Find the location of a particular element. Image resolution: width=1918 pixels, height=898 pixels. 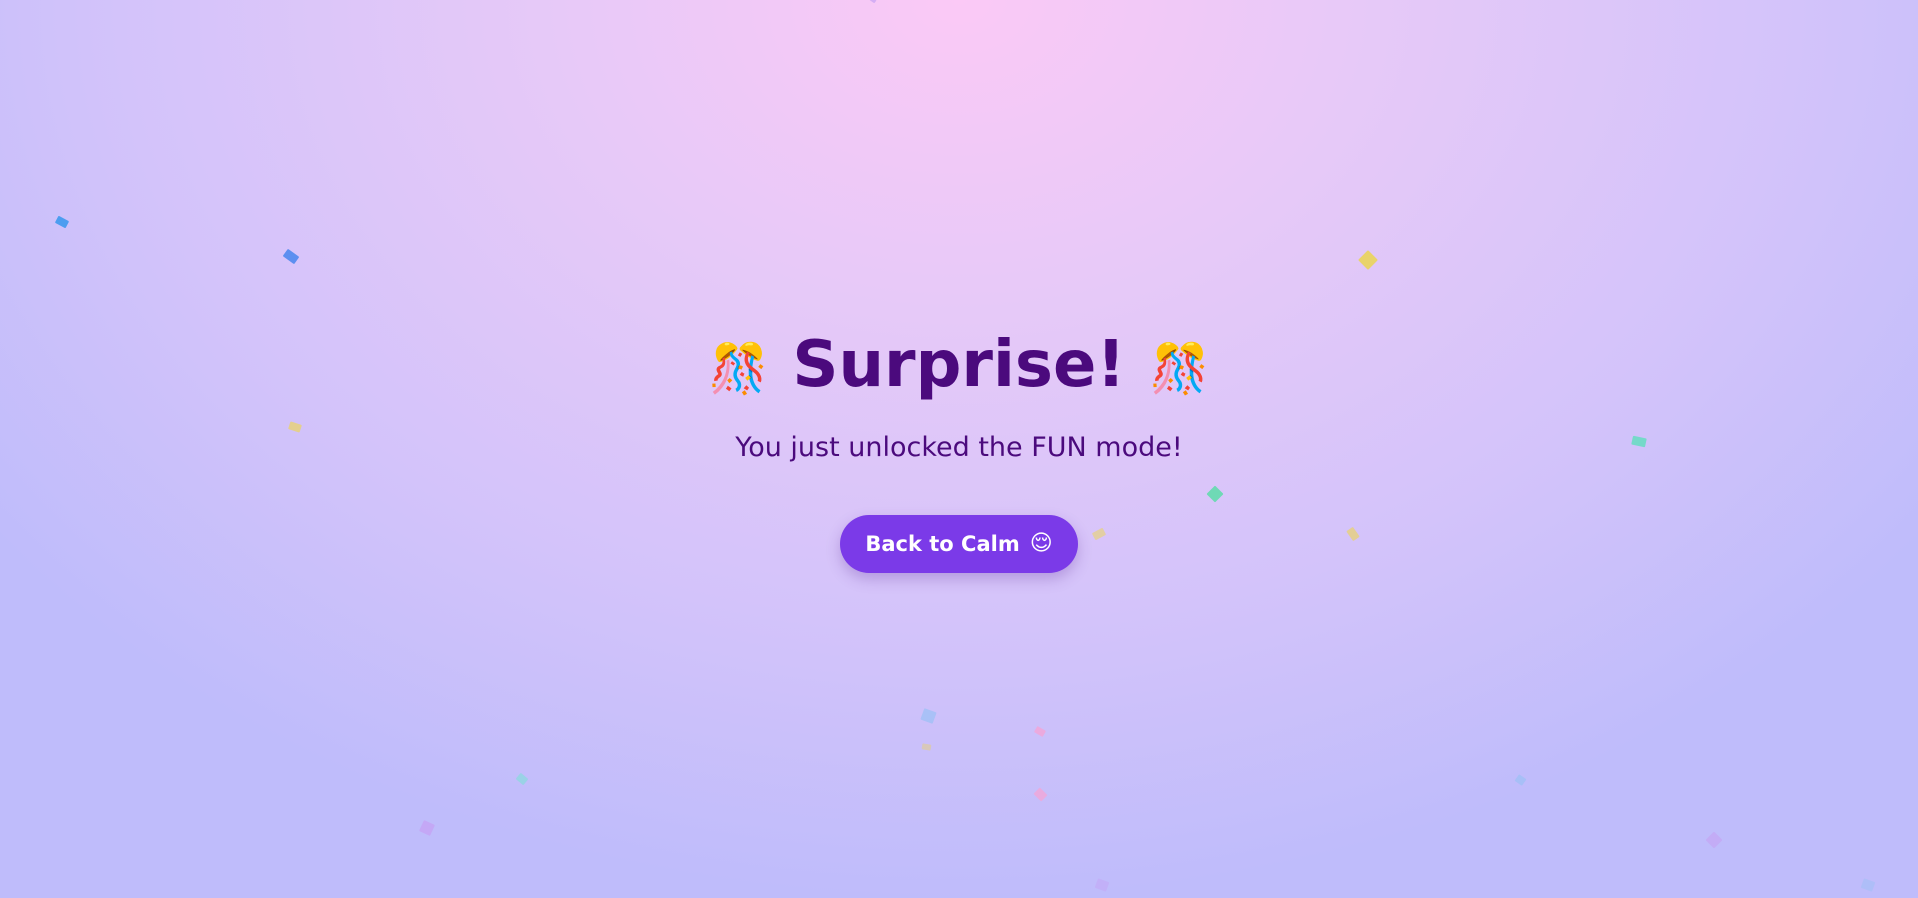

relieved-face-icon: 😌 is located at coordinates (1041, 543).